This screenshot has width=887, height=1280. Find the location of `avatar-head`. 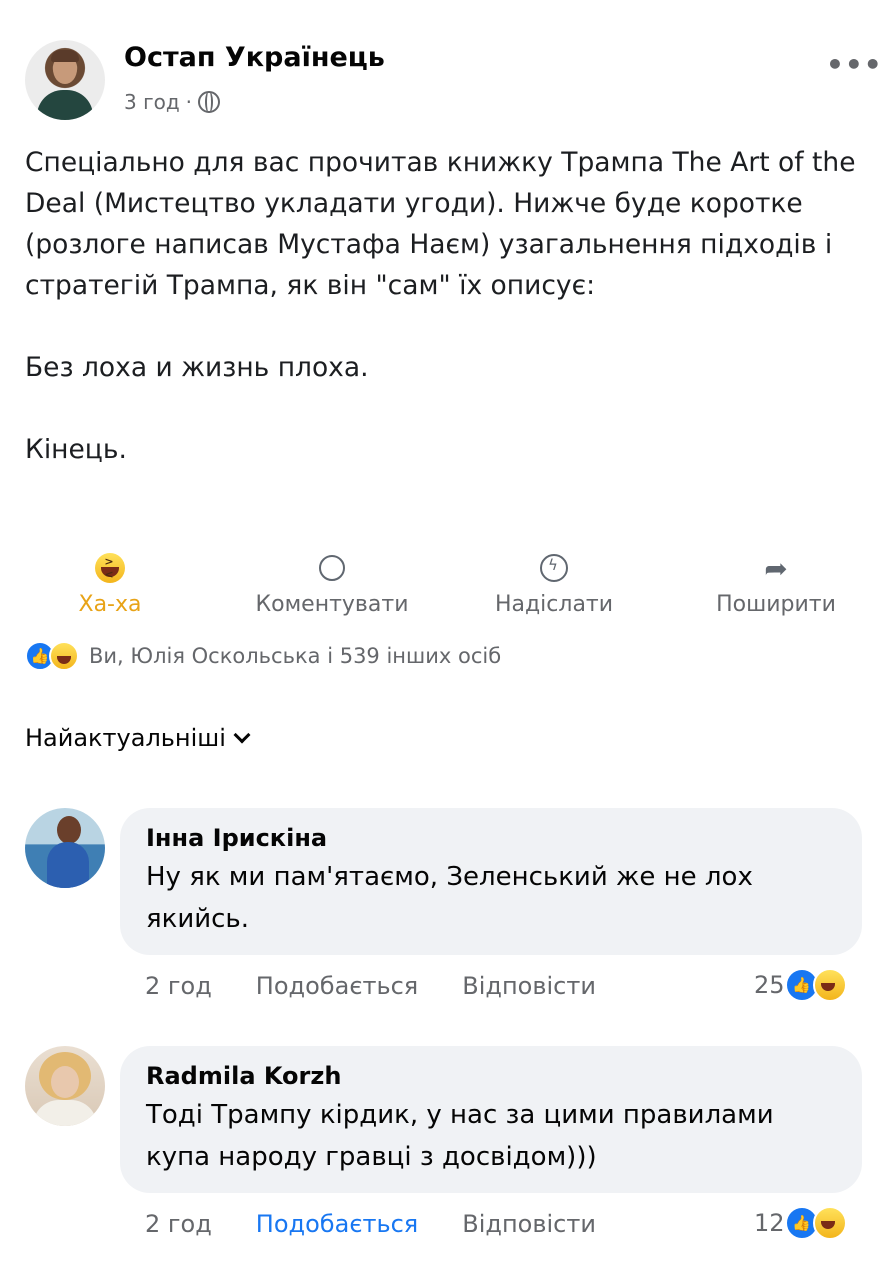

avatar-head is located at coordinates (69, 830).